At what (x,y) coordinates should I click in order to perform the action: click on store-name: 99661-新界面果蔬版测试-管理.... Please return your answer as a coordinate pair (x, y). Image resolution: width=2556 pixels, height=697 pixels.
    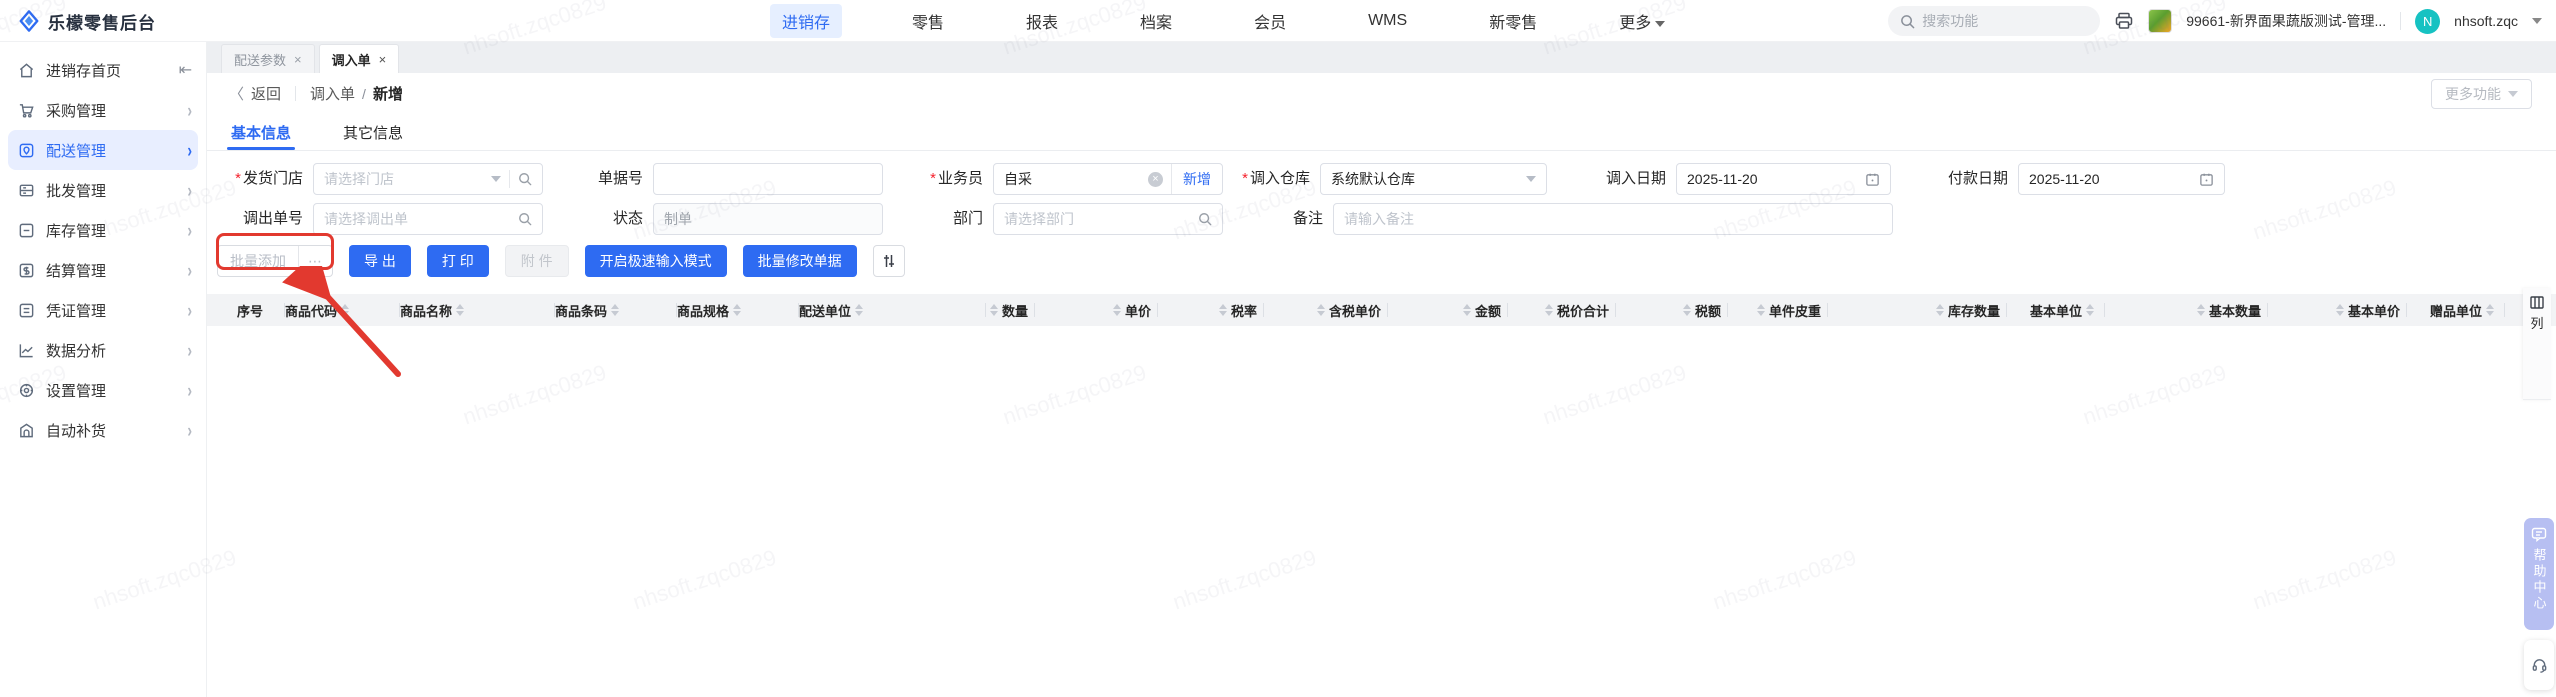
    Looking at the image, I should click on (2286, 21).